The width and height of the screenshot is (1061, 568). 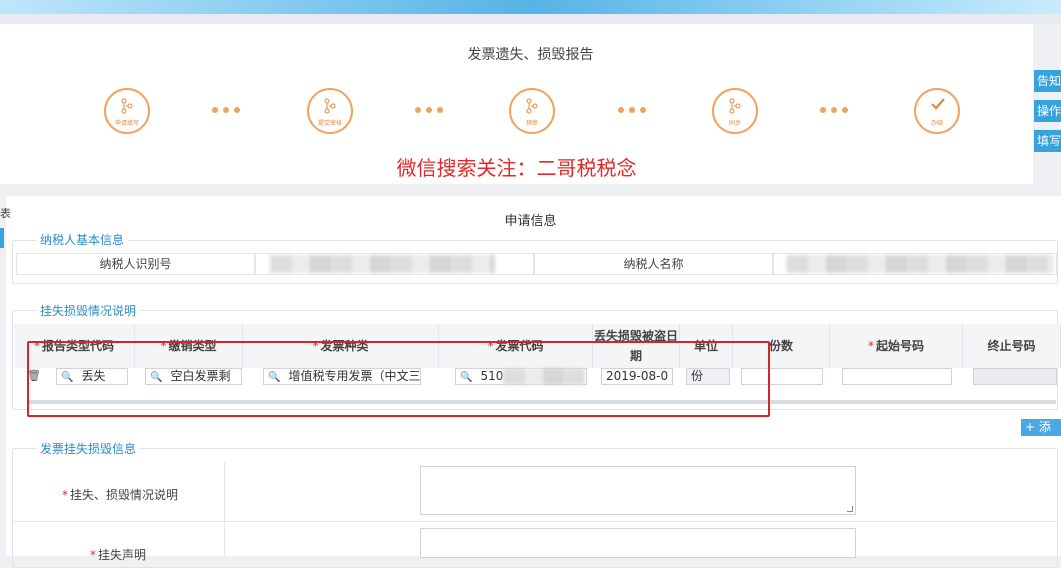 I want to click on step-2: 提交审核, so click(x=330, y=111).